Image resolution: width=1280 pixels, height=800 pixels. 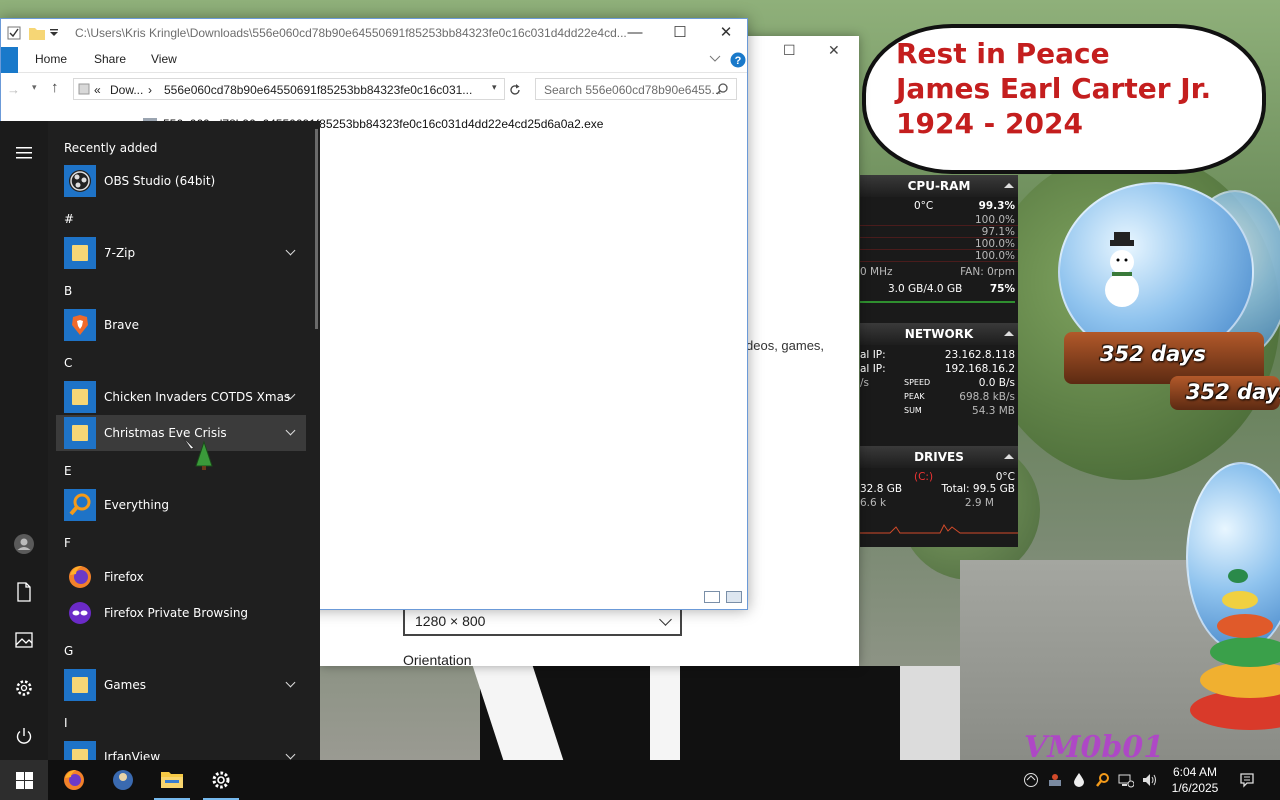 I want to click on app-firefox-private: Firefox Private Browsing, so click(x=181, y=613).